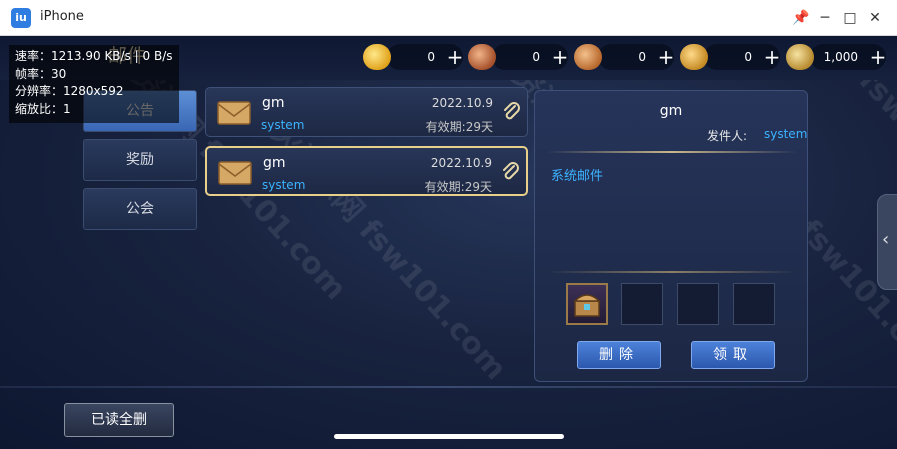 Image resolution: width=897 pixels, height=449 pixels. What do you see at coordinates (727, 136) in the screenshot?
I see `detail-from-label: 发件人:` at bounding box center [727, 136].